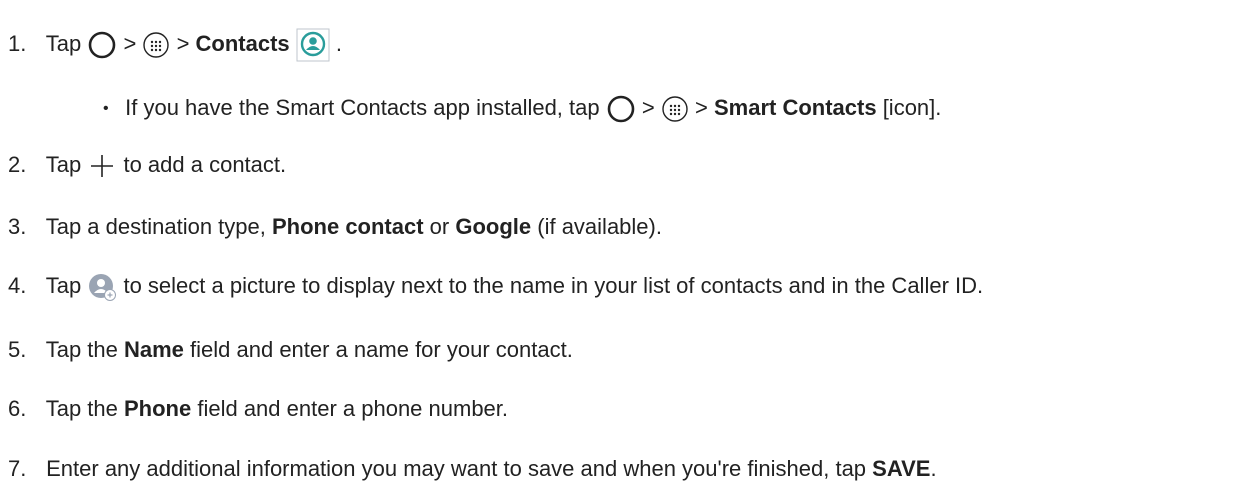  What do you see at coordinates (17, 349) in the screenshot?
I see `step-number: 5.` at bounding box center [17, 349].